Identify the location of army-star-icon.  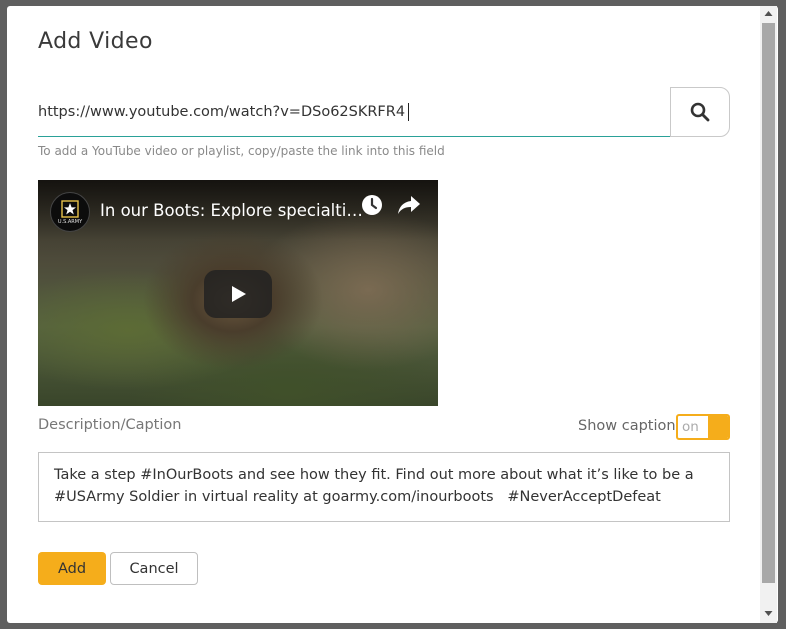
(70, 208).